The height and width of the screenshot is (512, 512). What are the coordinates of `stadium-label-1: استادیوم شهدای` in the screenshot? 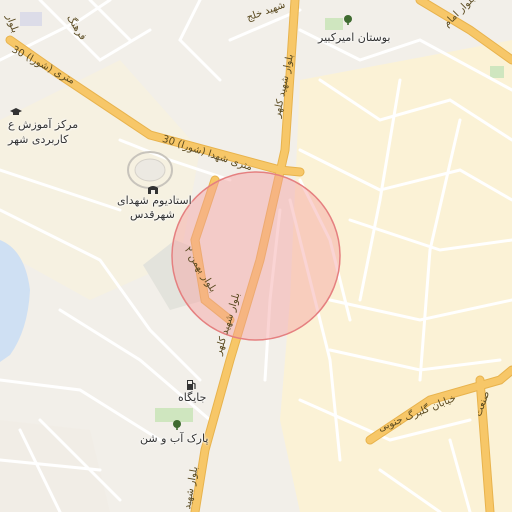 It's located at (154, 200).